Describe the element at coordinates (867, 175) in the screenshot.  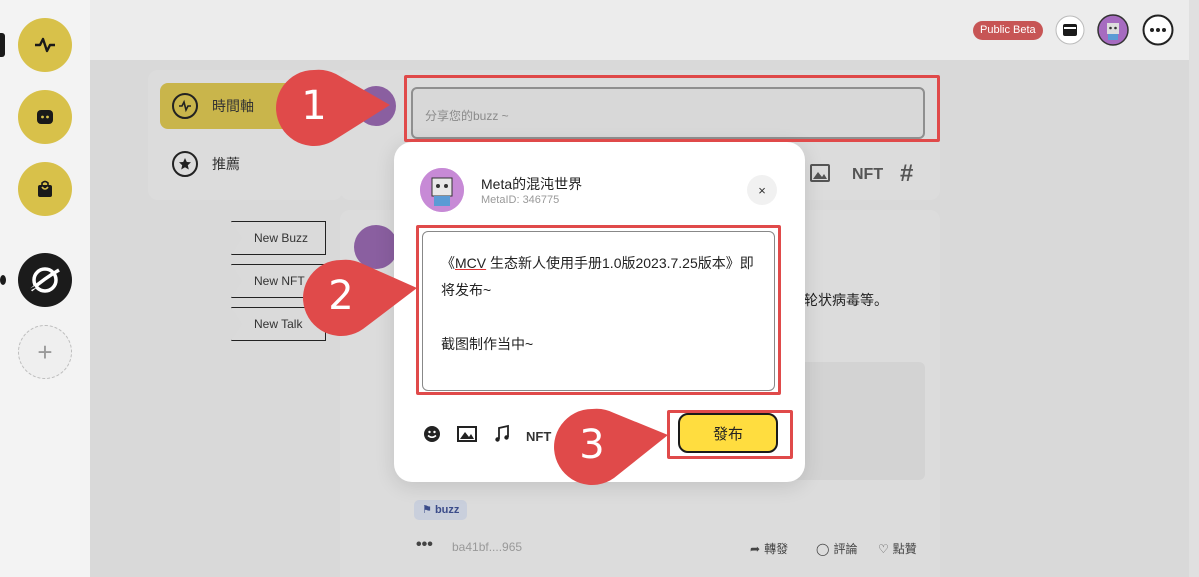
I see `composer-nft-button: NFT` at that location.